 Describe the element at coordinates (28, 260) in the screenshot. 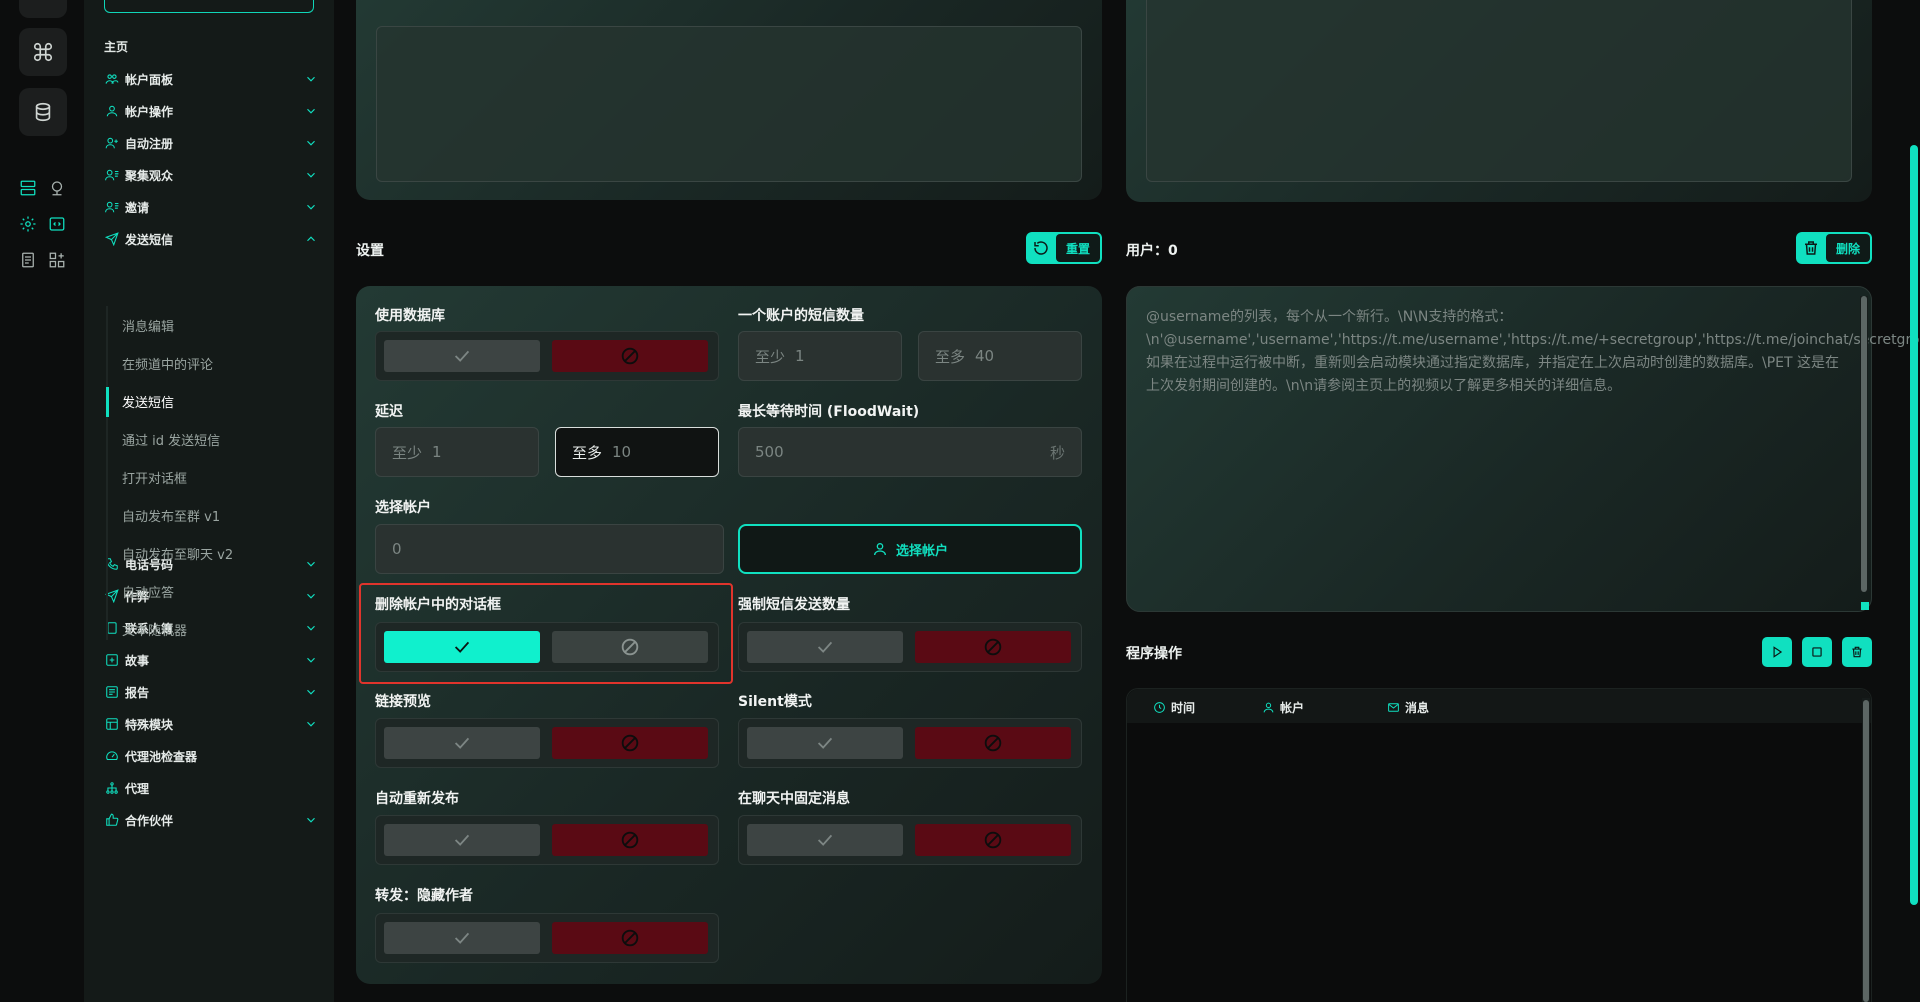

I see `document-icon` at that location.